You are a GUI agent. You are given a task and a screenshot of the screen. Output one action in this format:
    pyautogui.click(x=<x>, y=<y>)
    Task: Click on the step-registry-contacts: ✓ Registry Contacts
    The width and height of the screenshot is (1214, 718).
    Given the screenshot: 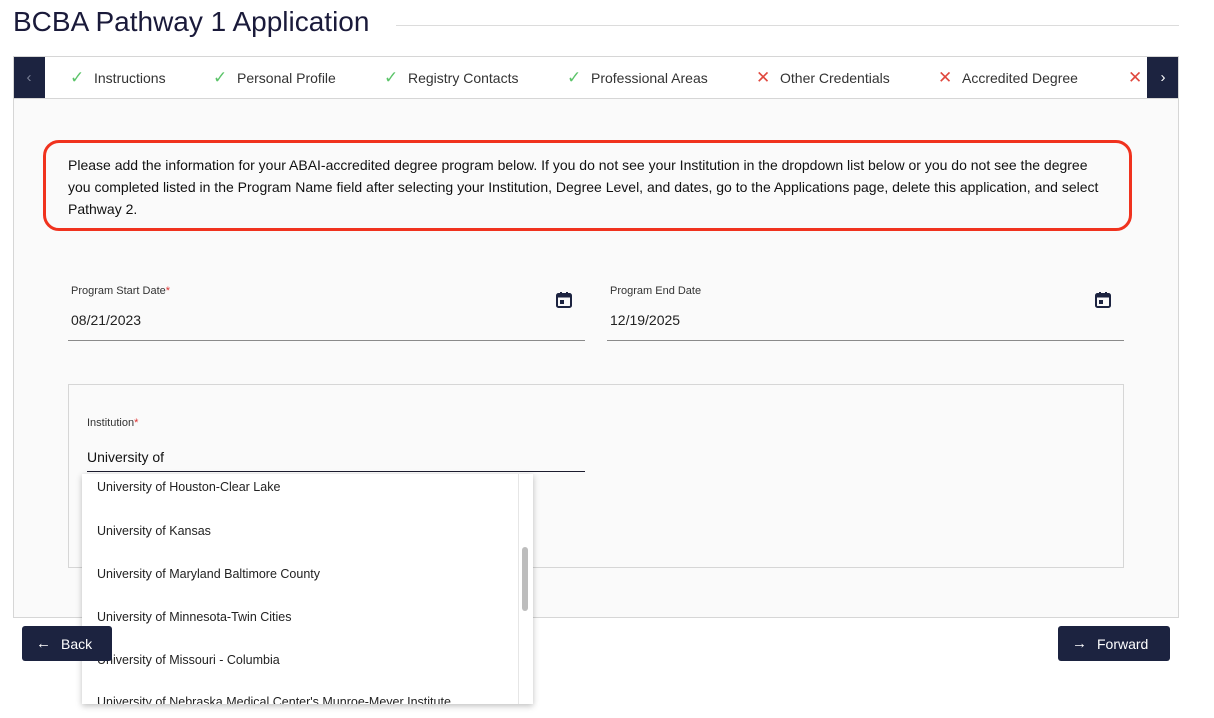 What is the action you would take?
    pyautogui.click(x=451, y=77)
    